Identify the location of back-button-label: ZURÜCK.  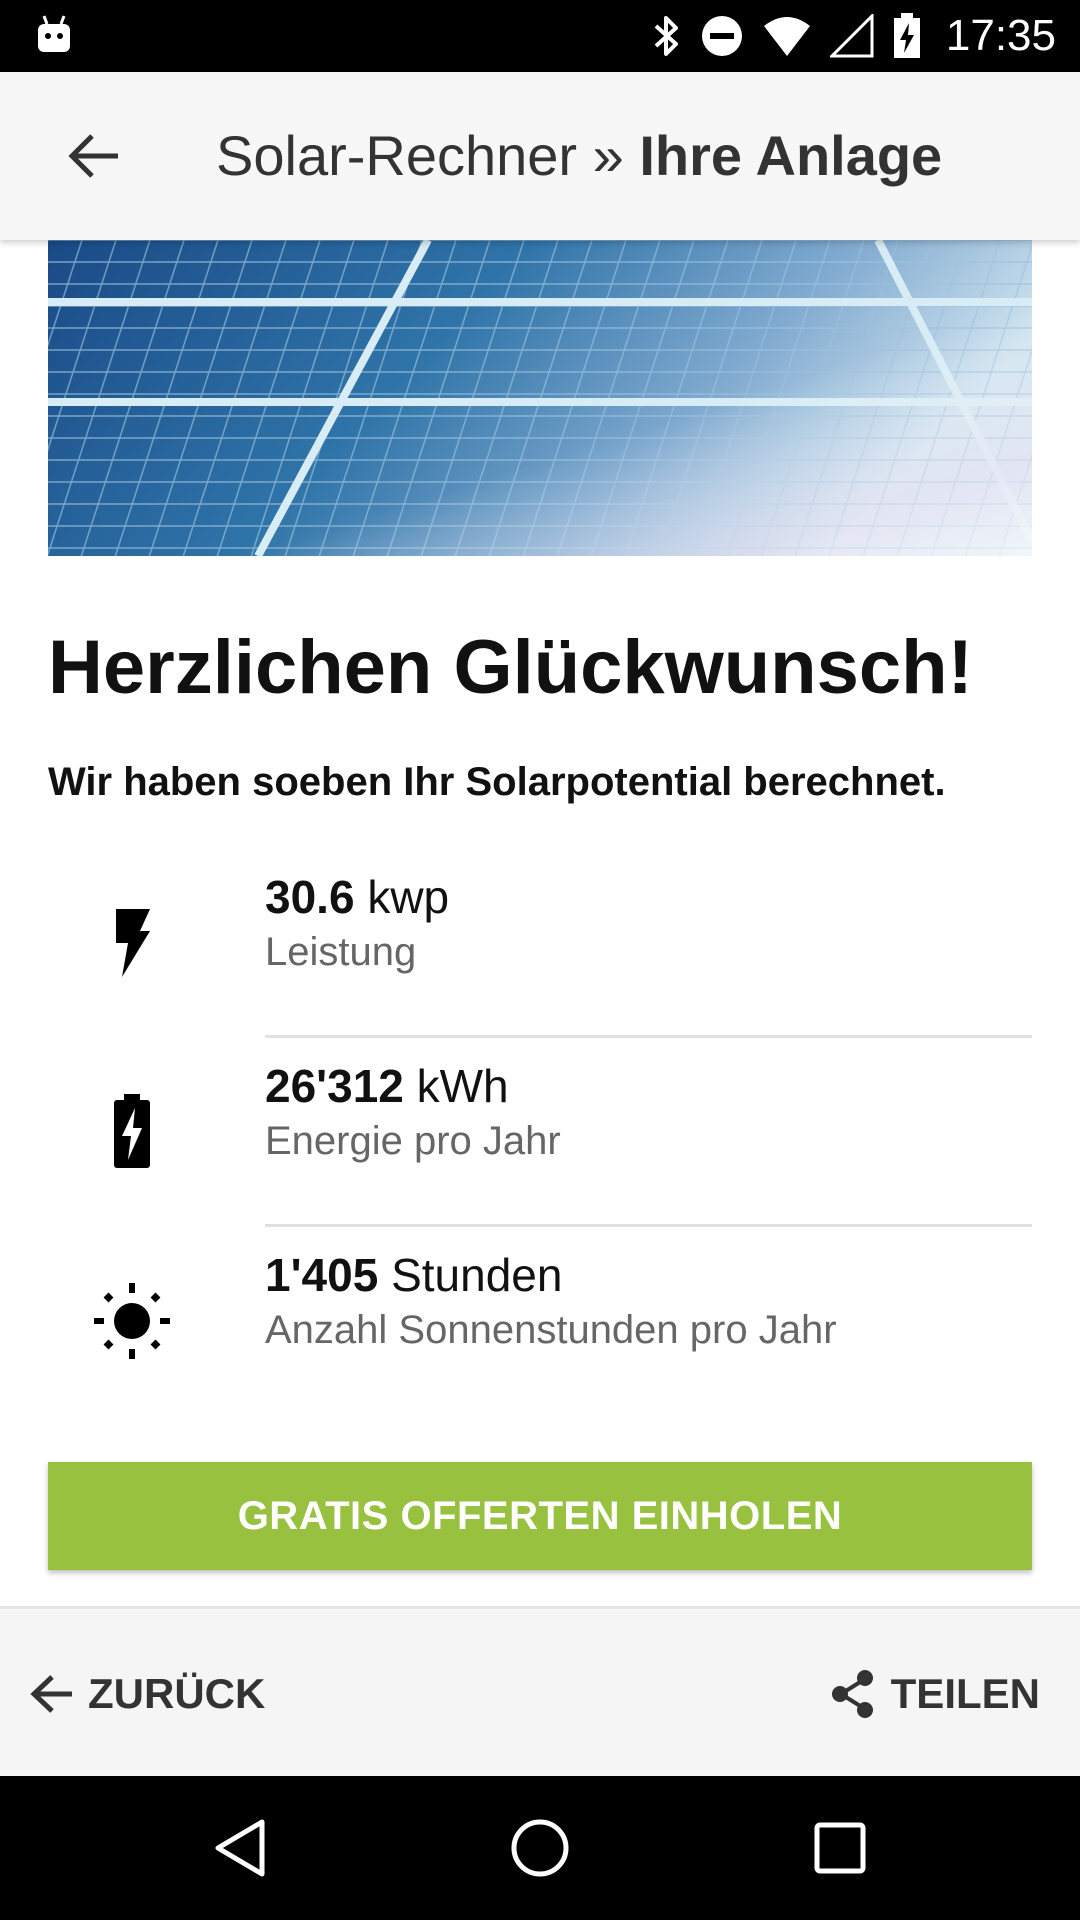
(177, 1693).